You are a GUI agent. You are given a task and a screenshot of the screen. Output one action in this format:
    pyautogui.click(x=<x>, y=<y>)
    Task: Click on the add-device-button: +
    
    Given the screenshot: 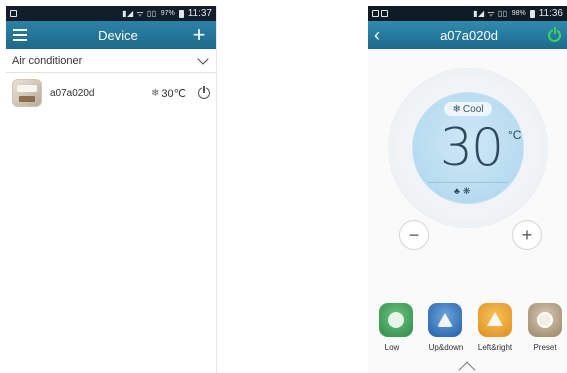 What is the action you would take?
    pyautogui.click(x=199, y=35)
    